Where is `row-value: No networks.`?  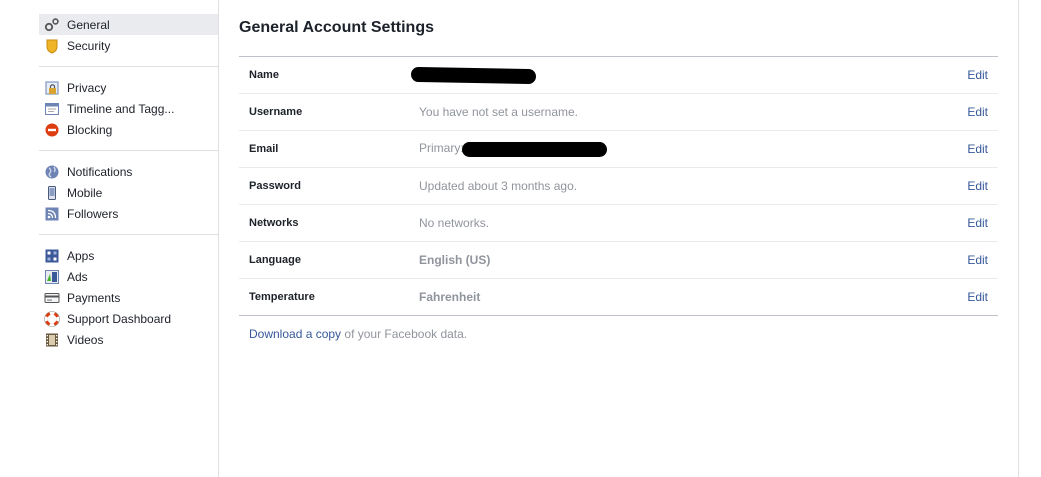 row-value: No networks. is located at coordinates (454, 223).